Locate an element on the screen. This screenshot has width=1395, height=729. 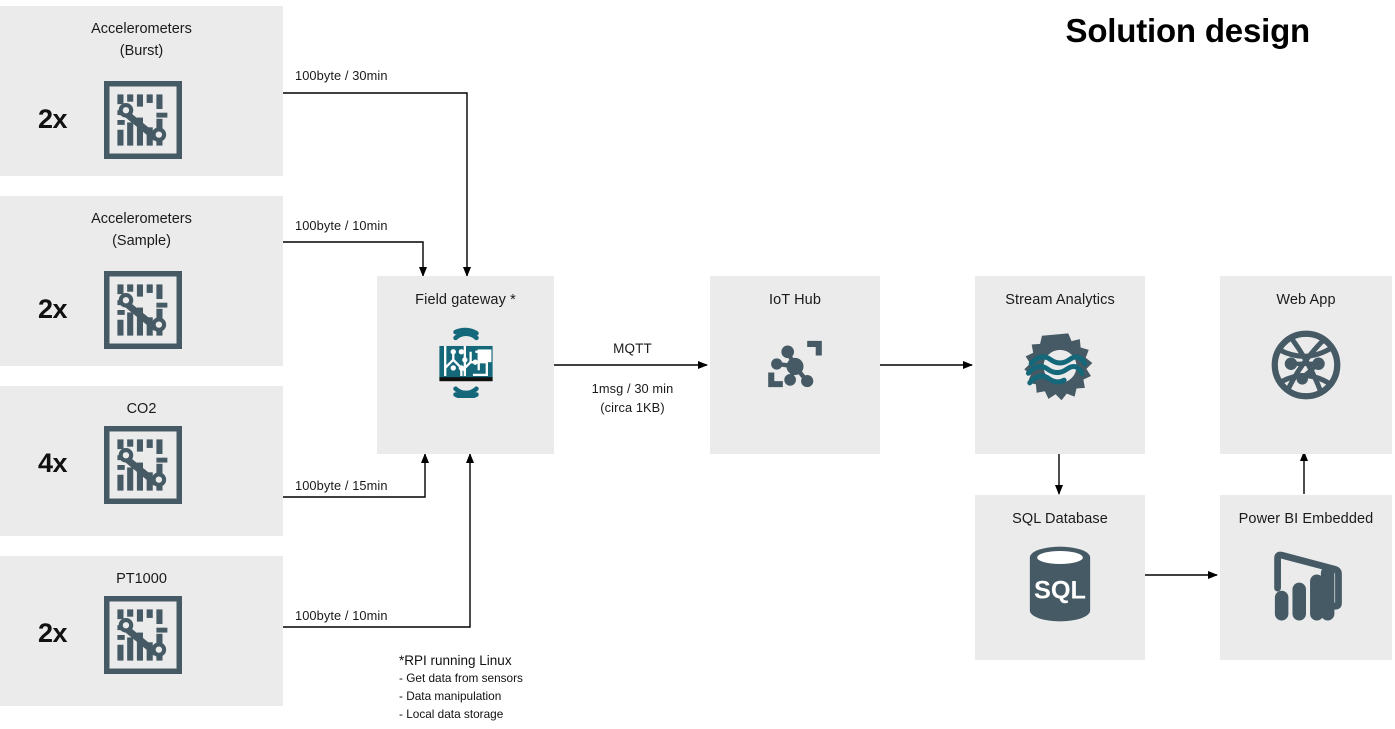
footnote-heading: *RPI running Linux is located at coordinates (455, 660).